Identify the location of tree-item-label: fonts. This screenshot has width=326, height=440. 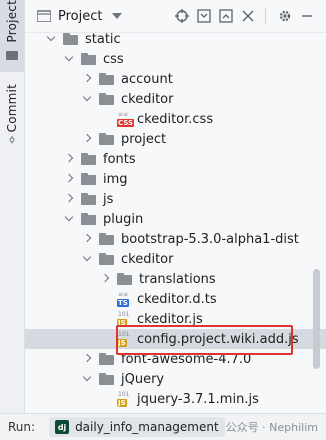
(119, 159).